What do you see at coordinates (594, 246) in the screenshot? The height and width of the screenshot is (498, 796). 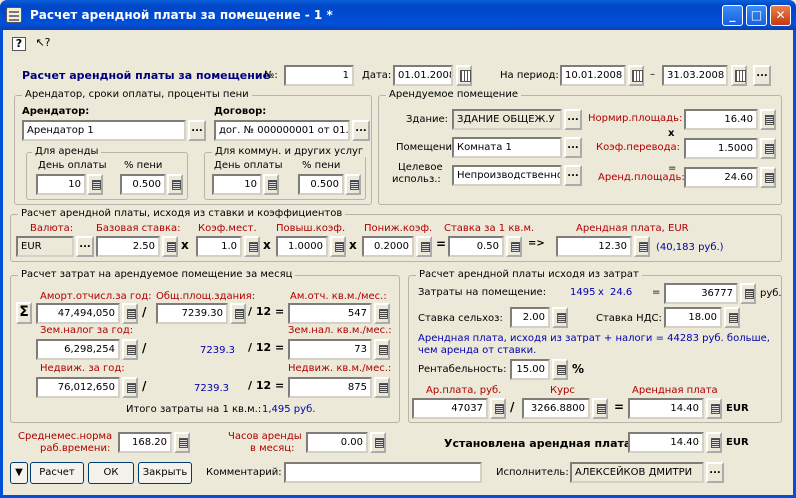 I see `rent-eur-field: 12.30` at bounding box center [594, 246].